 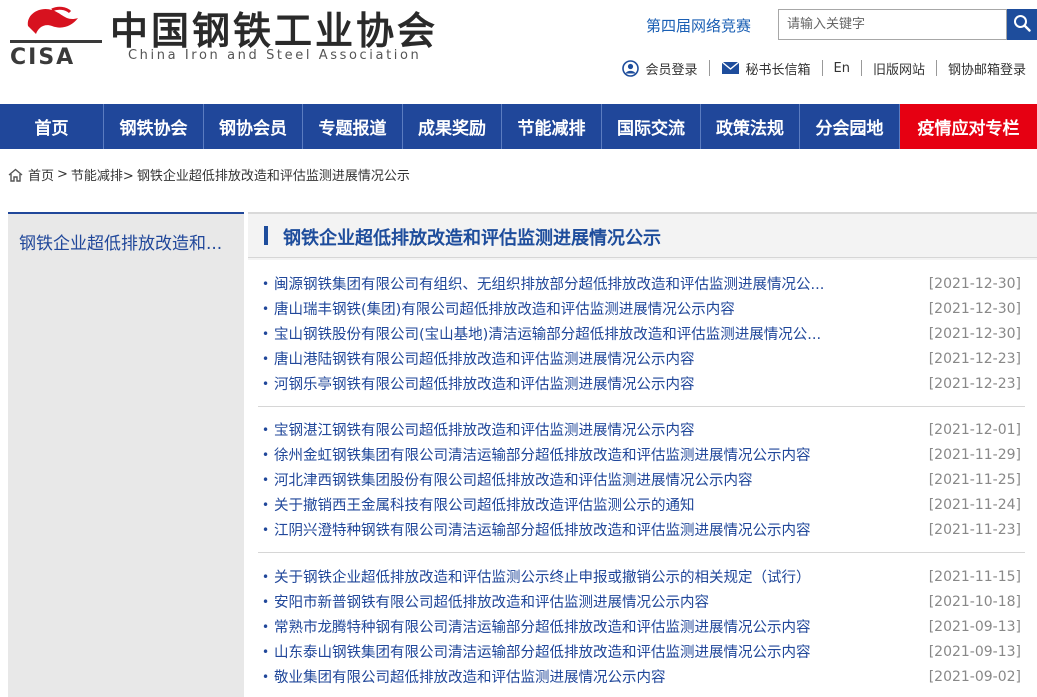 I want to click on nav-item-awards: 成果奖励, so click(x=452, y=126).